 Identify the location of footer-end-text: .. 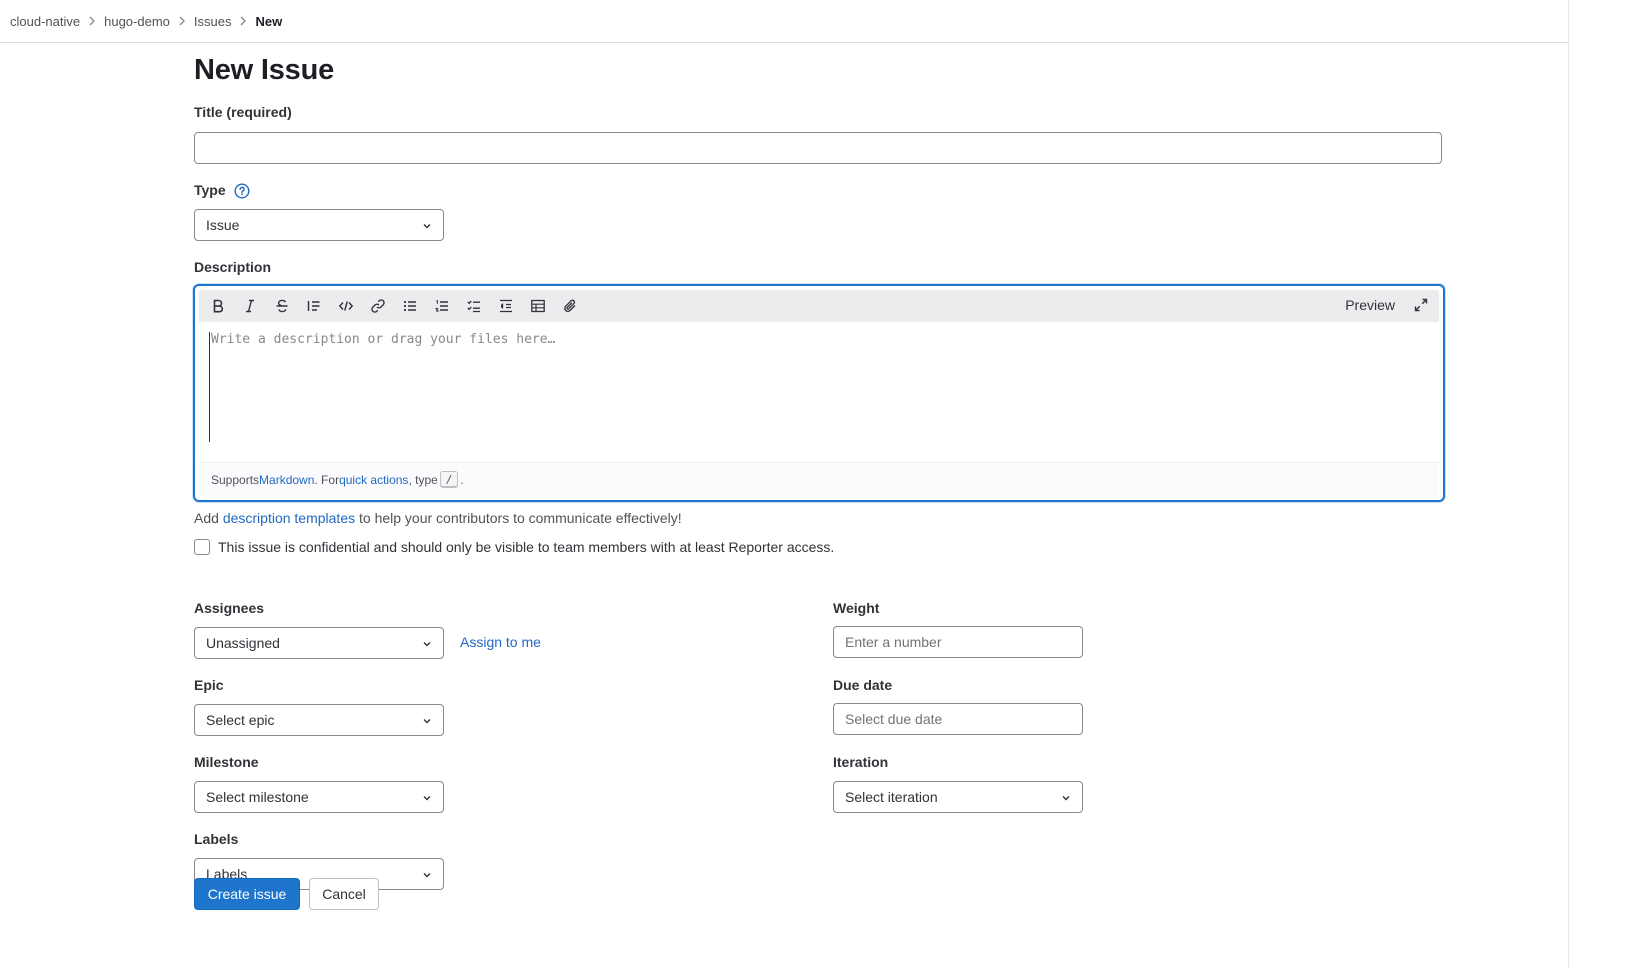
(462, 479).